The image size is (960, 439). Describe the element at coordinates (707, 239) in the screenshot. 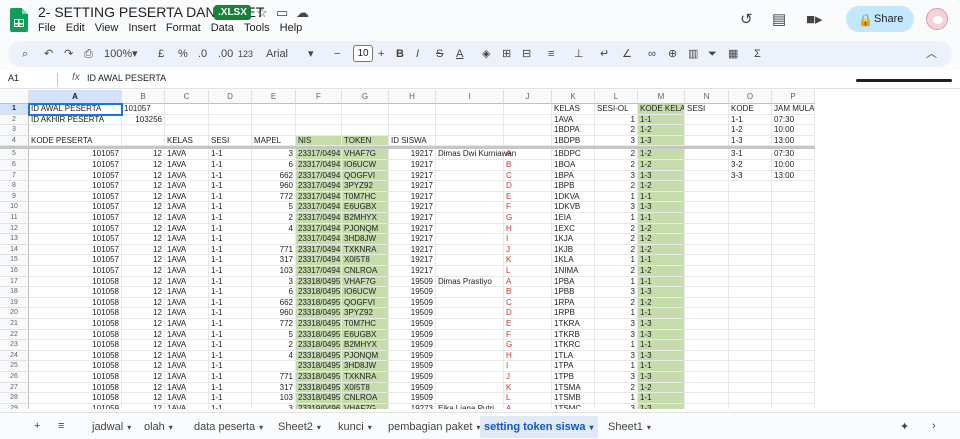

I see `cell-n13` at that location.